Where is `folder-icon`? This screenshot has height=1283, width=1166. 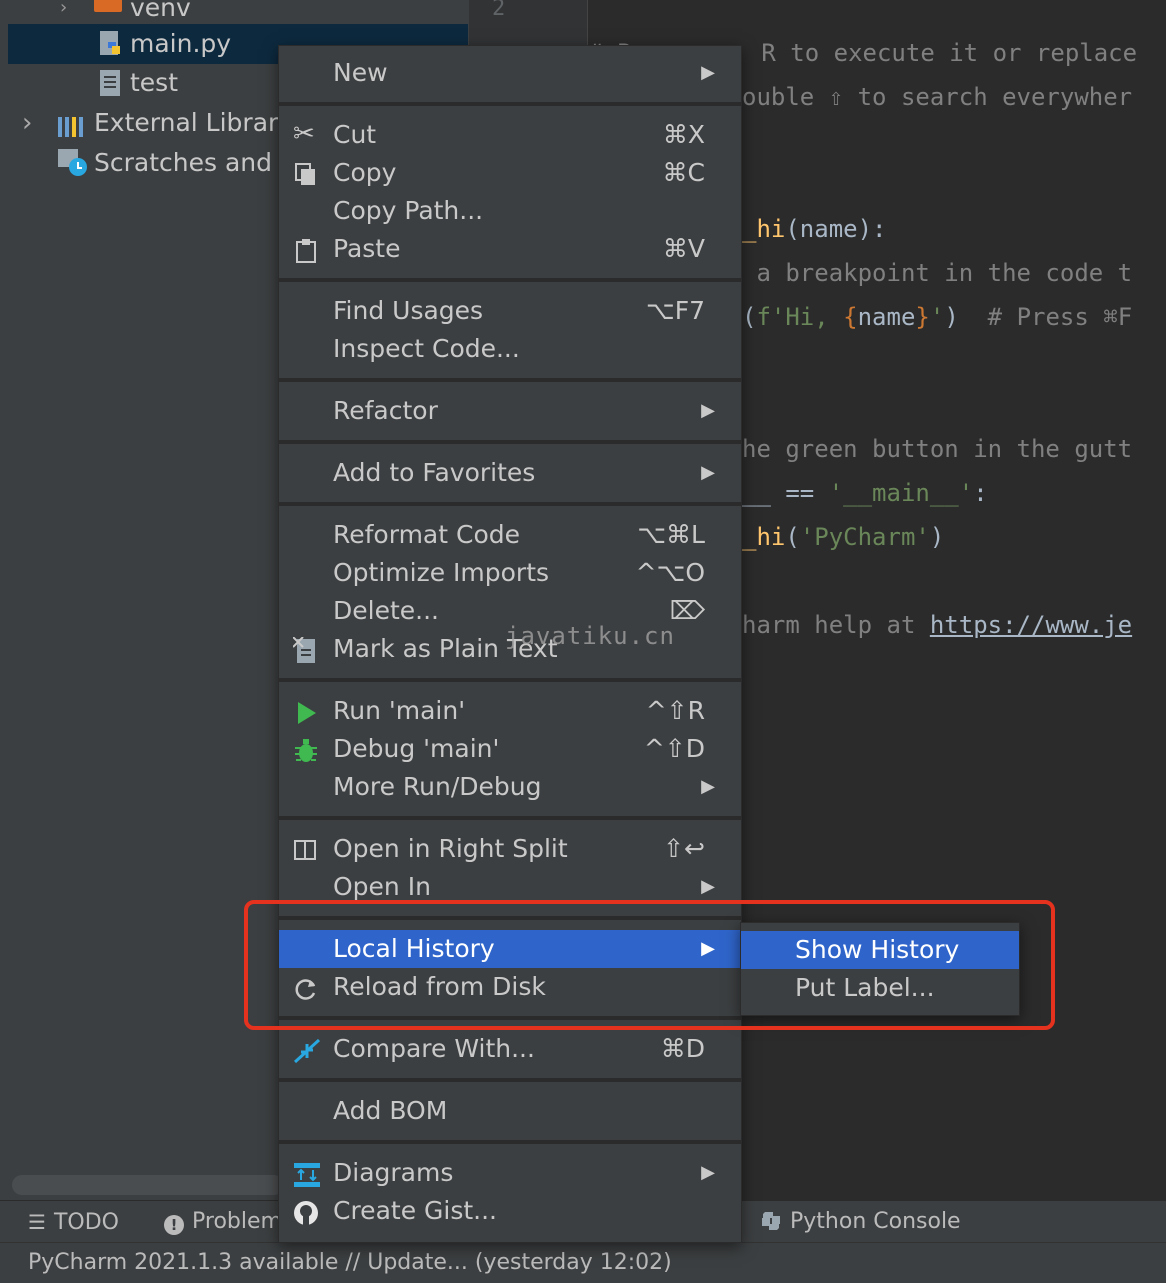
folder-icon is located at coordinates (108, 6).